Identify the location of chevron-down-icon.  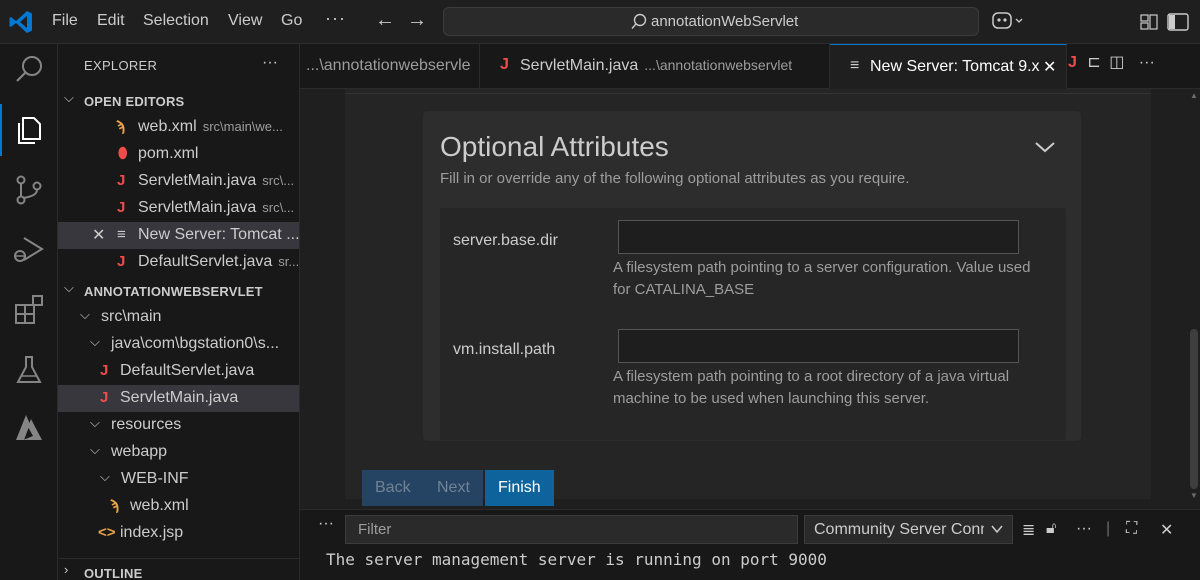
(1045, 147).